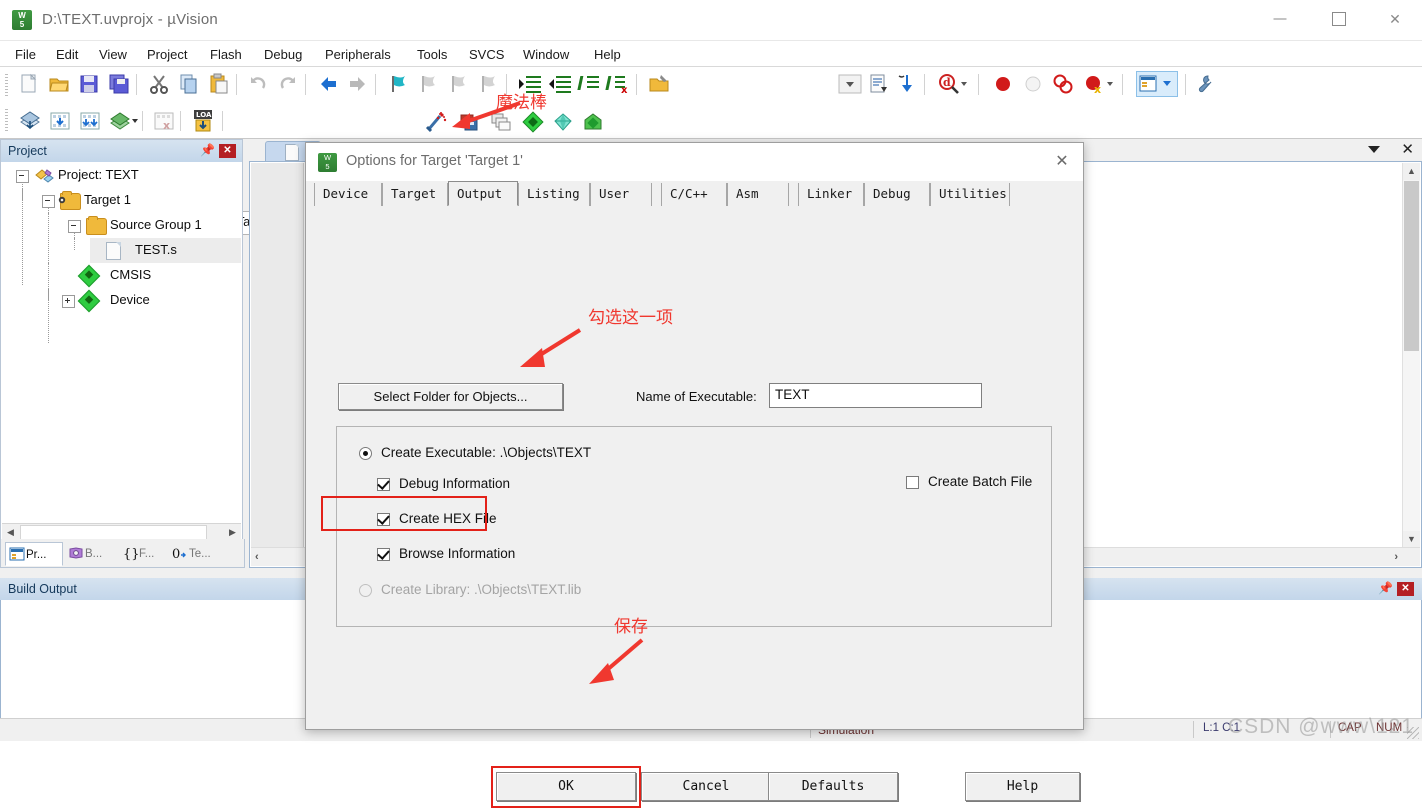 This screenshot has height=808, width=1422. What do you see at coordinates (617, 84) in the screenshot?
I see `uncomment-icon: x` at bounding box center [617, 84].